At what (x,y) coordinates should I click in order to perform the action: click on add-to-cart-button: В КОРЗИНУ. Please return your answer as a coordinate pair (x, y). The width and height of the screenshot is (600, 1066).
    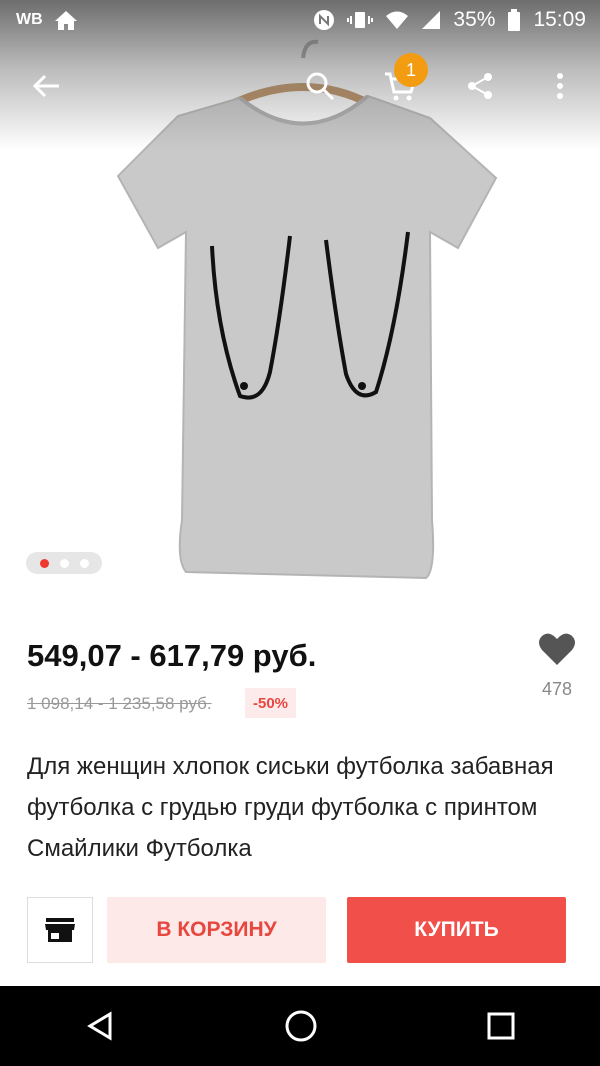
    Looking at the image, I should click on (216, 930).